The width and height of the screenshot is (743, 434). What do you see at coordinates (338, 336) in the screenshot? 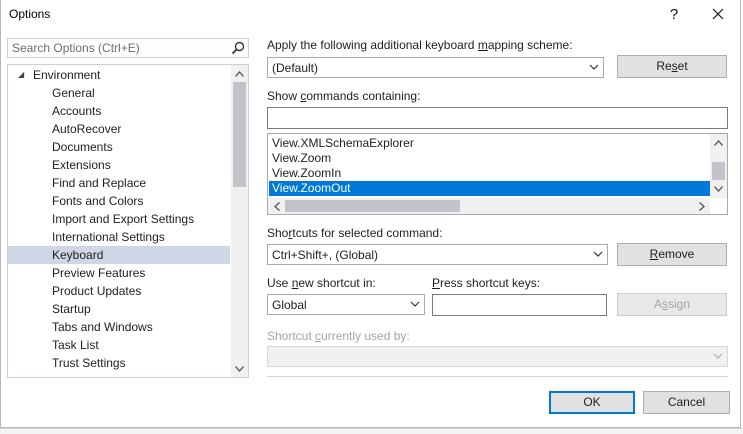
I see `currently-used-label: Shortcut currently used by:` at bounding box center [338, 336].